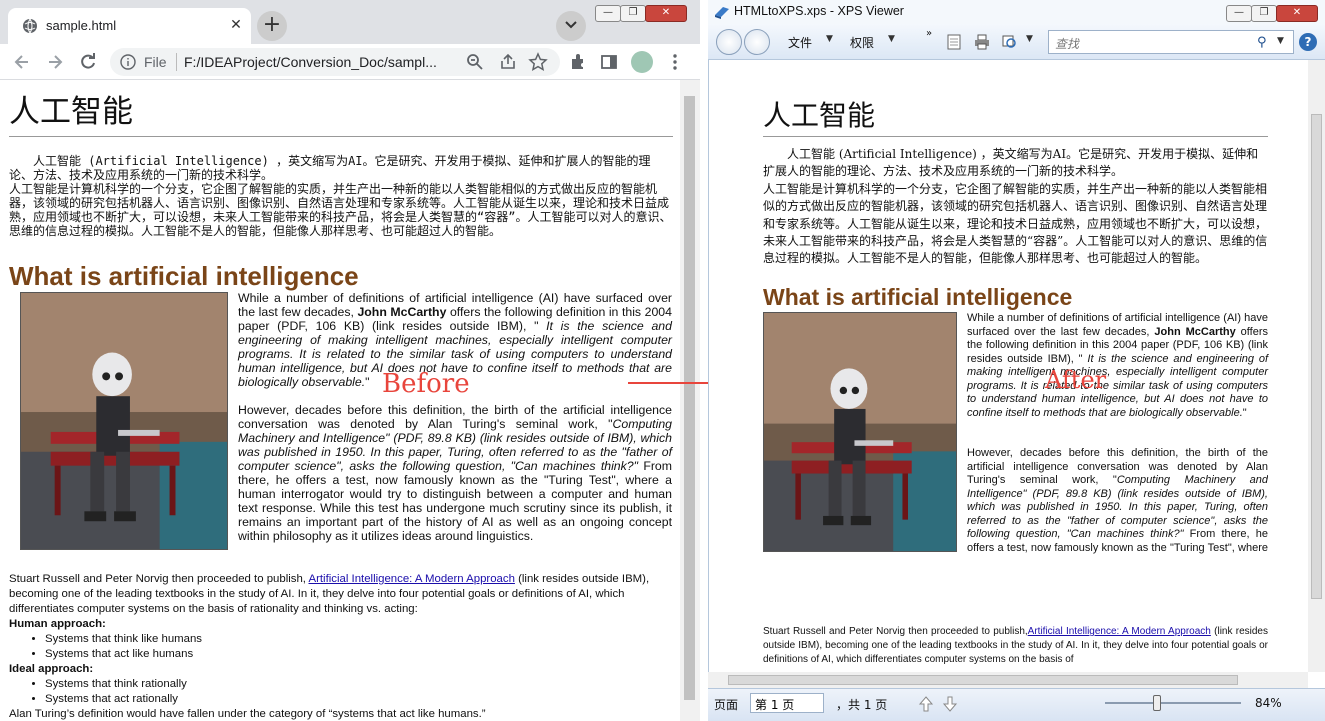 This screenshot has height=721, width=1325. I want to click on xps-window-title: HTMLtoXPS.xps - XPS Viewer, so click(819, 11).